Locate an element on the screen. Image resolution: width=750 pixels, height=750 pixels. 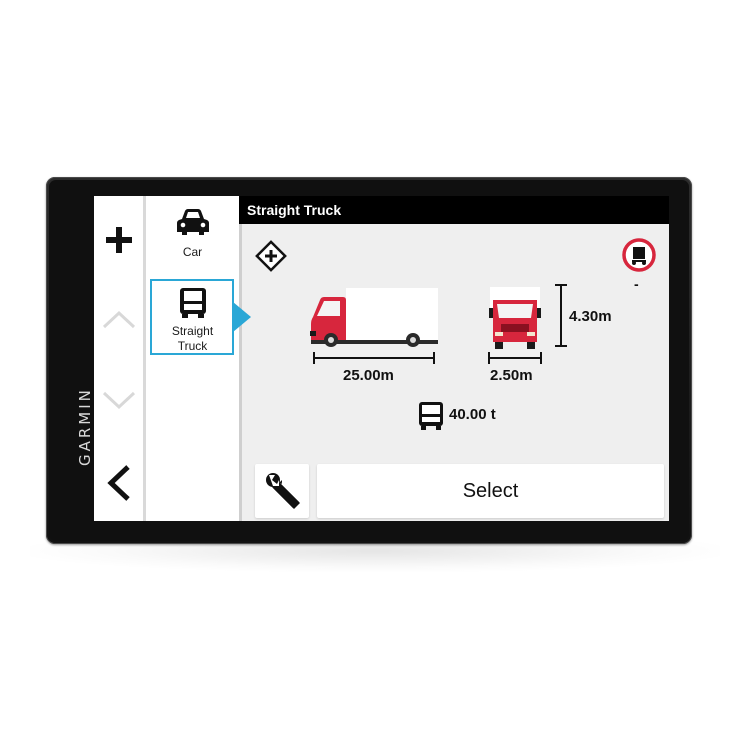
mode-item-car: Car is located at coordinates (192, 233).